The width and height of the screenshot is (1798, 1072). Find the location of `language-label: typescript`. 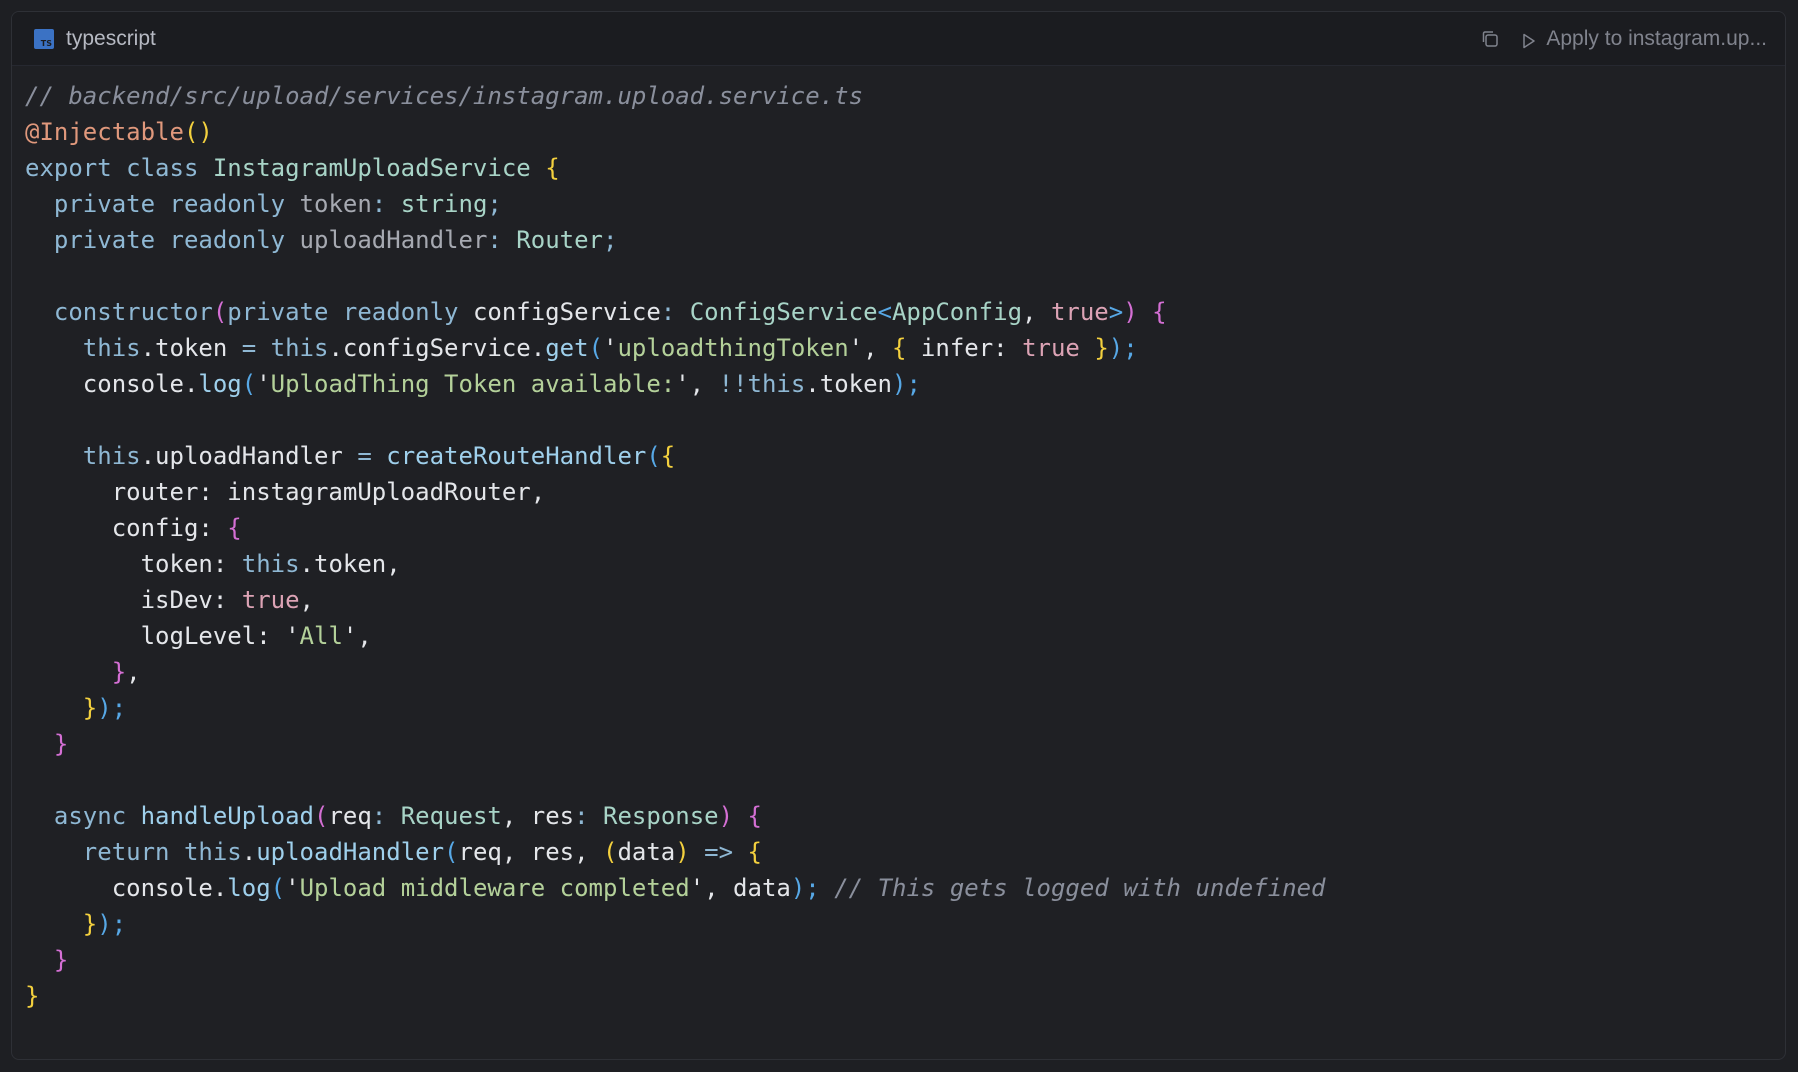

language-label: typescript is located at coordinates (111, 38).